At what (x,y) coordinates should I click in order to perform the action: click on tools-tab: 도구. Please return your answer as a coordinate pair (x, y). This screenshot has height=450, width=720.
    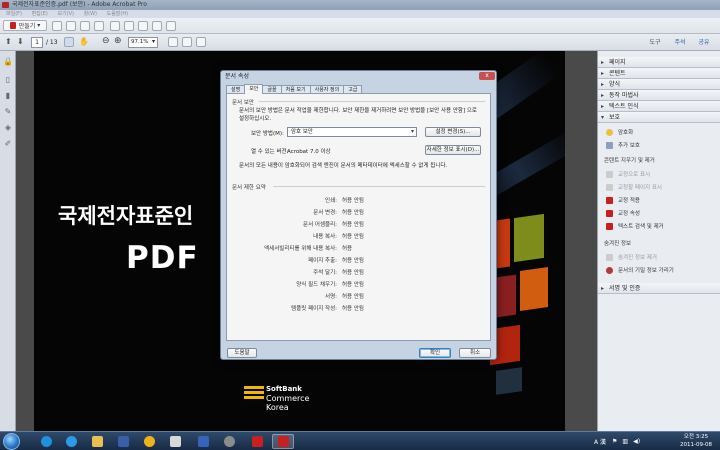
    Looking at the image, I should click on (655, 42).